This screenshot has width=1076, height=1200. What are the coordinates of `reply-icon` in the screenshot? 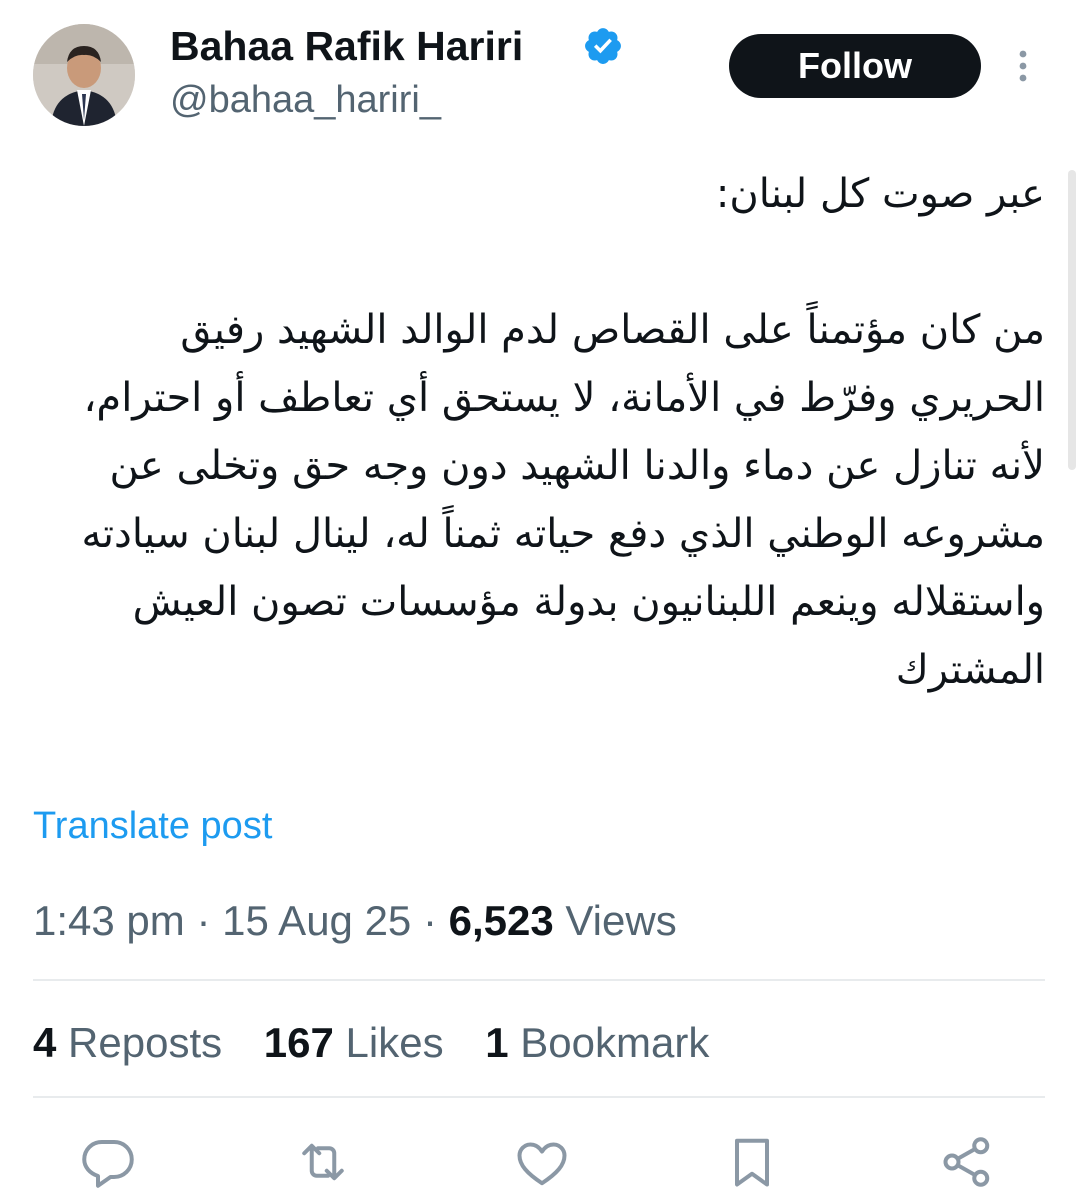 It's located at (108, 1162).